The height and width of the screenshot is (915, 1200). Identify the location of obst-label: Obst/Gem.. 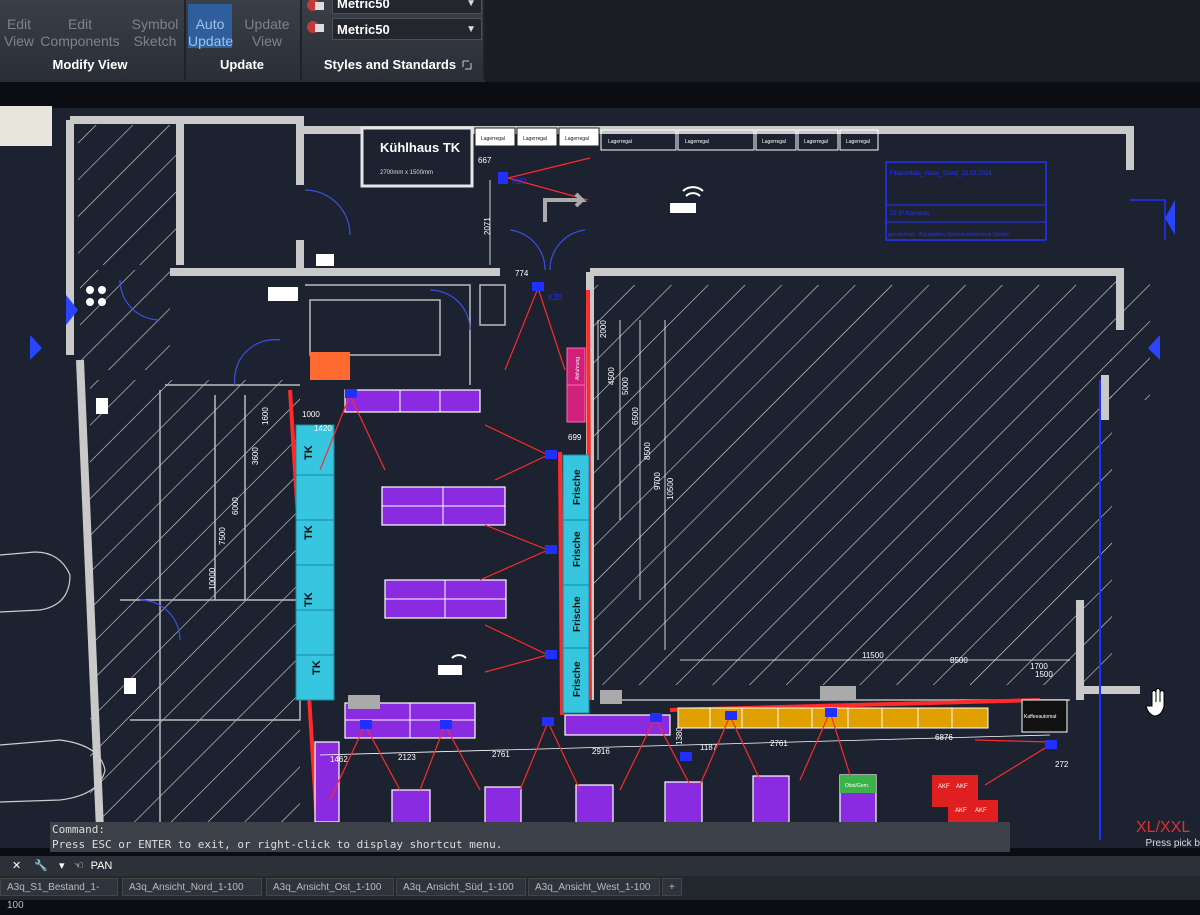
(857, 786).